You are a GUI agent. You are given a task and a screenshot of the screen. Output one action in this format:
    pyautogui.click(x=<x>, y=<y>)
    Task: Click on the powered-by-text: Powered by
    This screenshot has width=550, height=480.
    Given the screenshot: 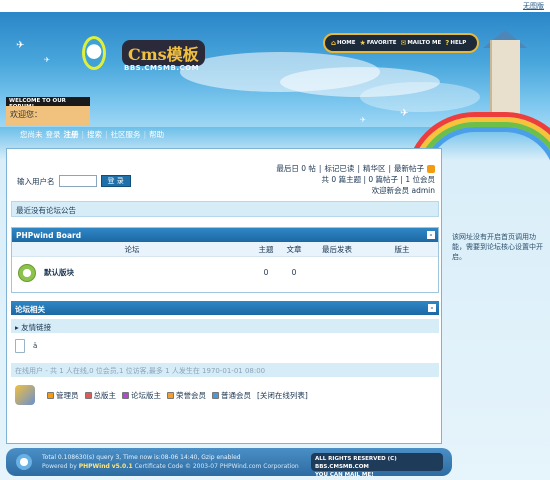 What is the action you would take?
    pyautogui.click(x=59, y=466)
    